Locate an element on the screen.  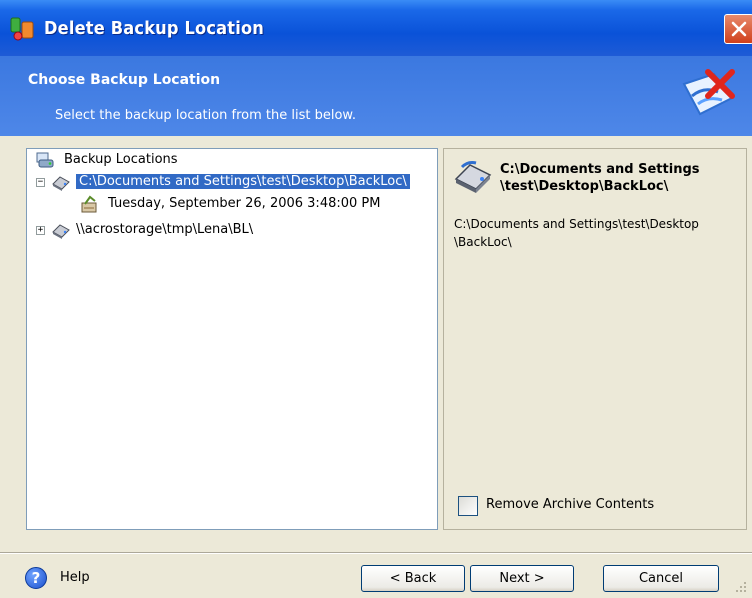
header-title: Choose Backup Location is located at coordinates (124, 80).